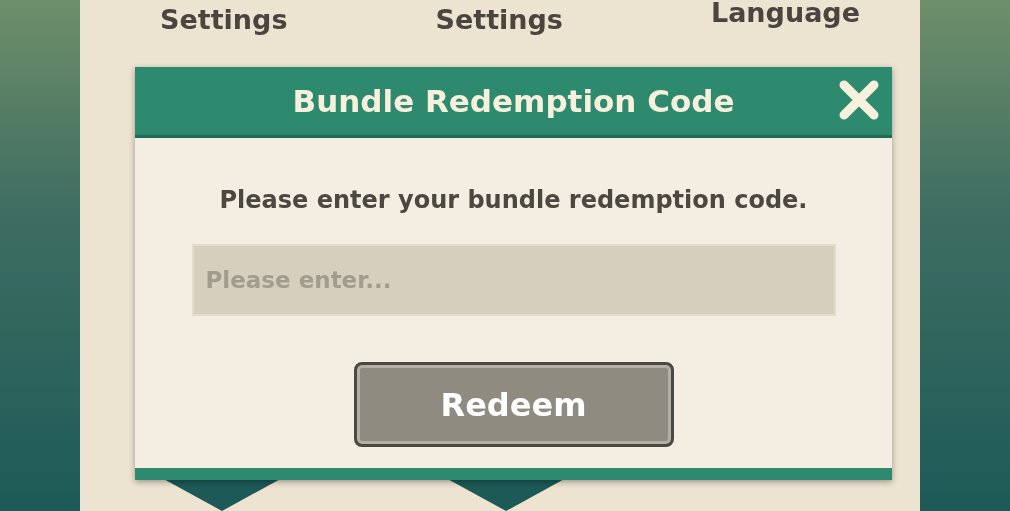 This screenshot has height=511, width=1010. What do you see at coordinates (513, 200) in the screenshot?
I see `prompt-text: Please enter your bundle redemption code.` at bounding box center [513, 200].